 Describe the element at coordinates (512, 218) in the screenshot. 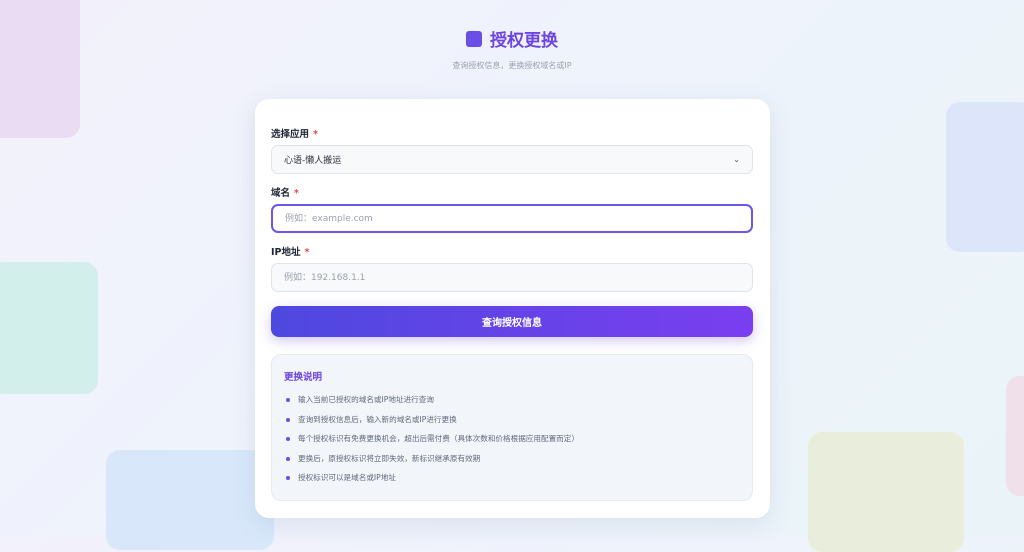

I see `domain-input` at that location.